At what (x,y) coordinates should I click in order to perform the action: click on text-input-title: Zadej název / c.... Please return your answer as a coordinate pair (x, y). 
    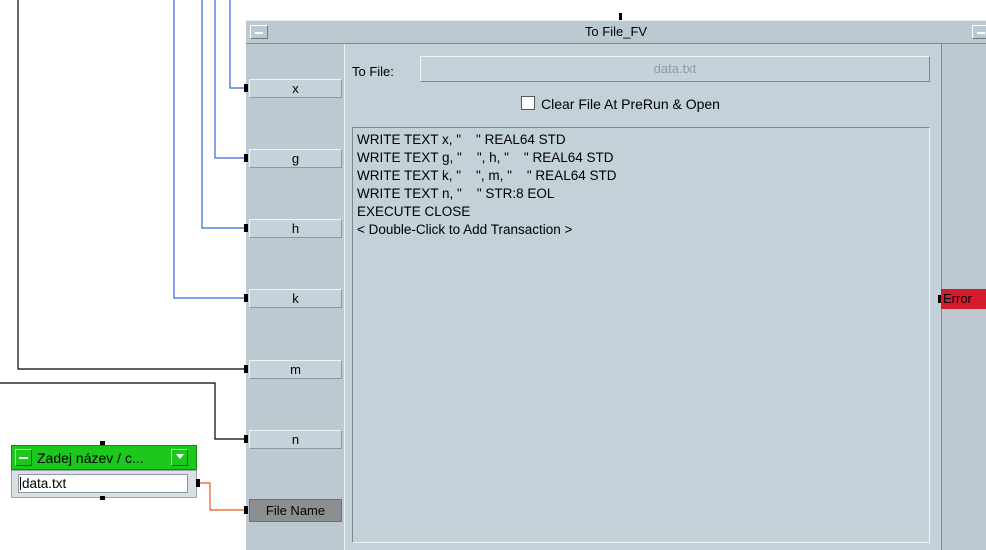
    Looking at the image, I should click on (90, 458).